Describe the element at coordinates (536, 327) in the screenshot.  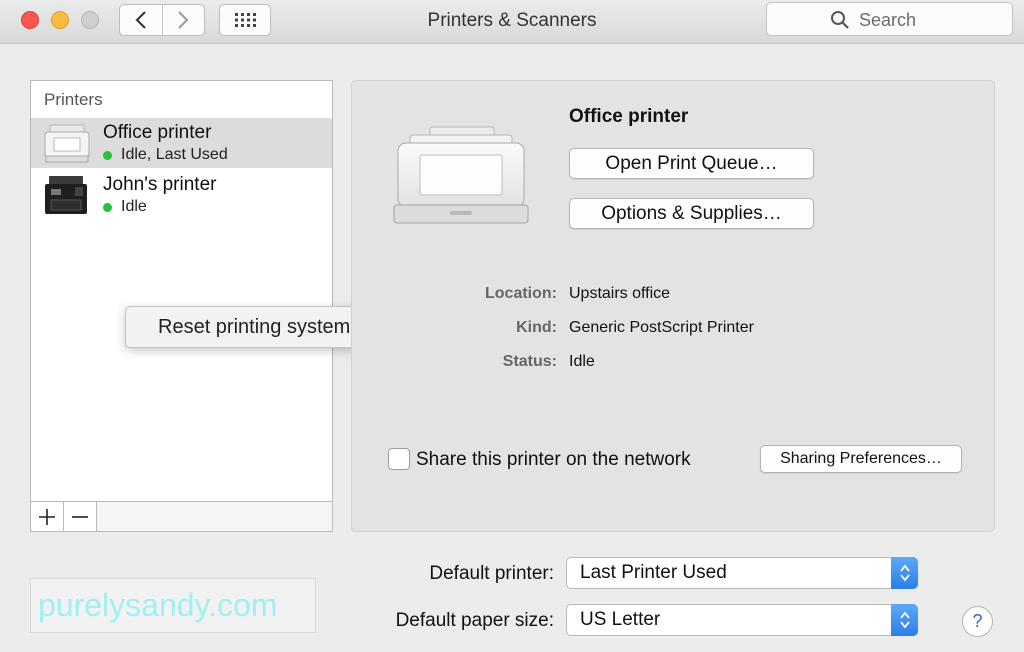
I see `kind-label: Kind:` at that location.